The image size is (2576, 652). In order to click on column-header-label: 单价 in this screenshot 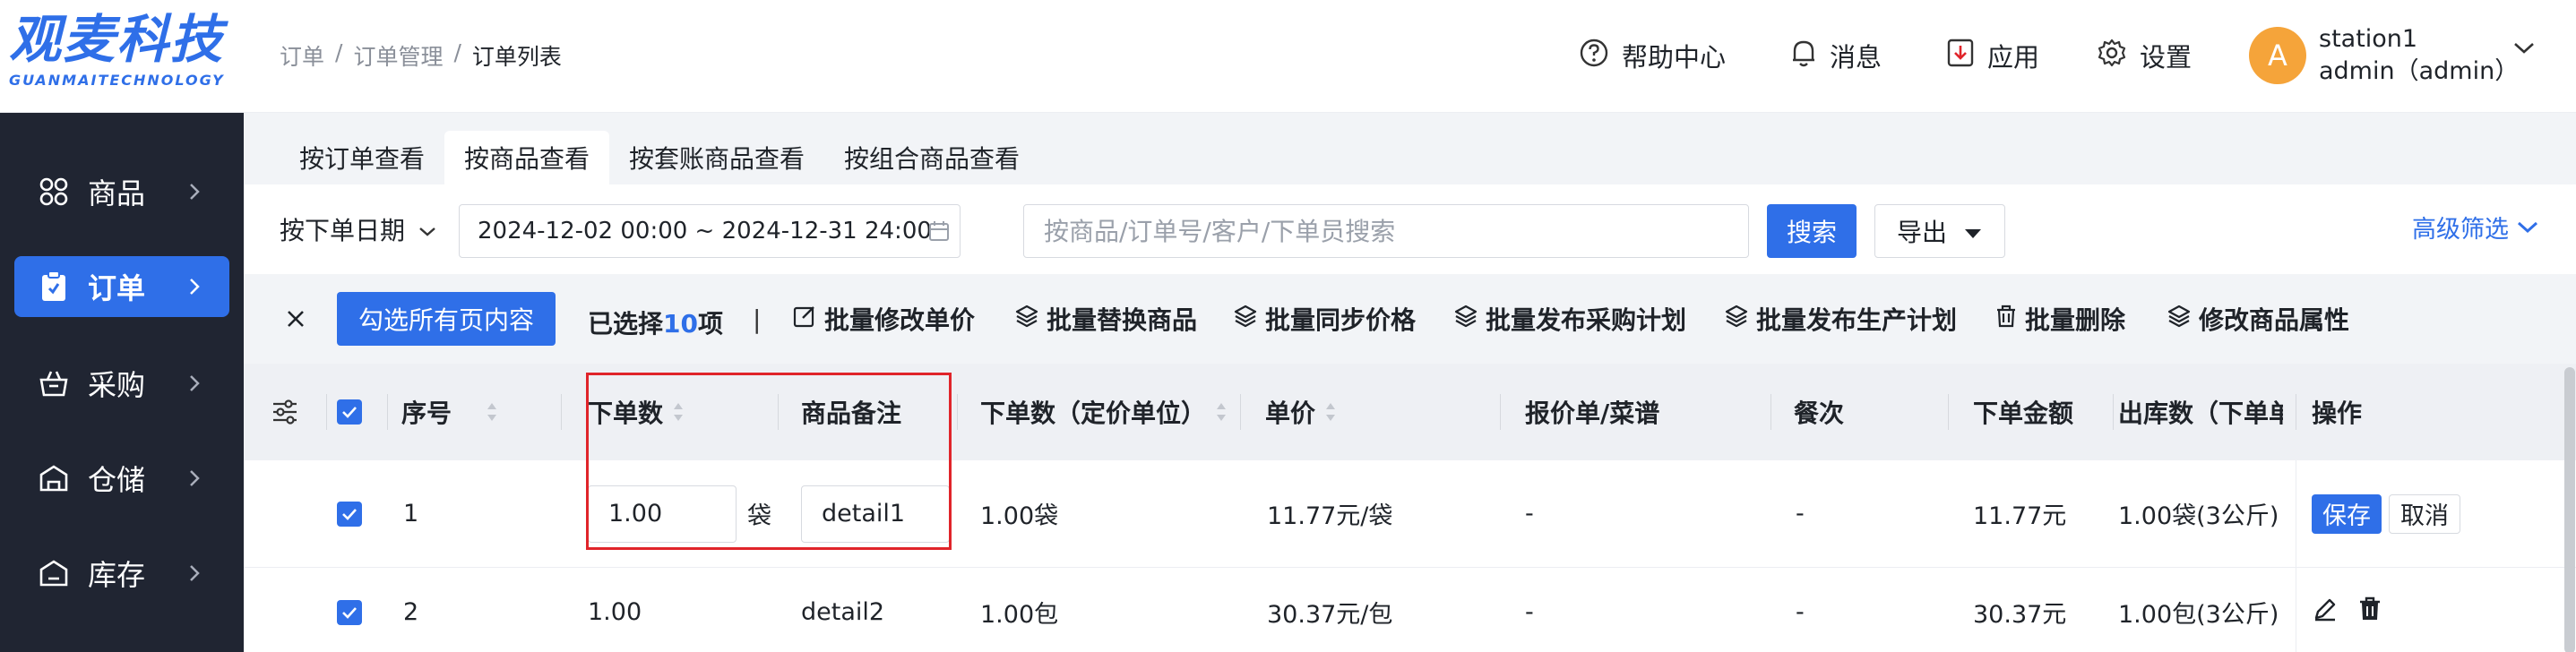, I will do `click(1291, 414)`.